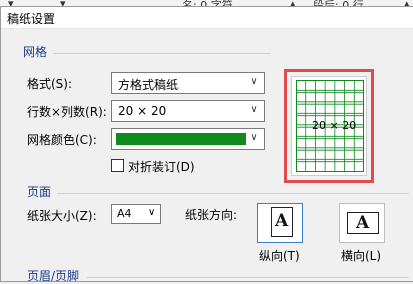 The image size is (413, 284). I want to click on grid-color-label: 网格颜色(C):, so click(62, 140).